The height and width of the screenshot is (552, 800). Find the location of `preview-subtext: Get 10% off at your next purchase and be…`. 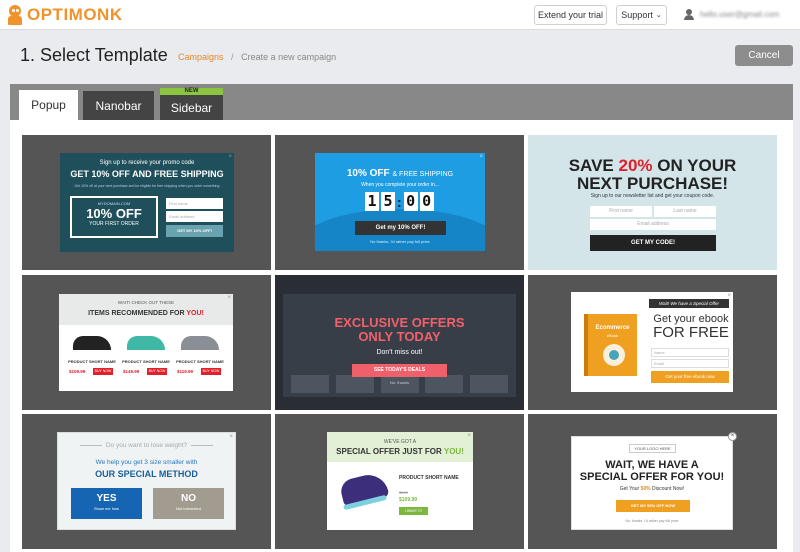

preview-subtext: Get 10% off at your next purchase and be… is located at coordinates (147, 186).